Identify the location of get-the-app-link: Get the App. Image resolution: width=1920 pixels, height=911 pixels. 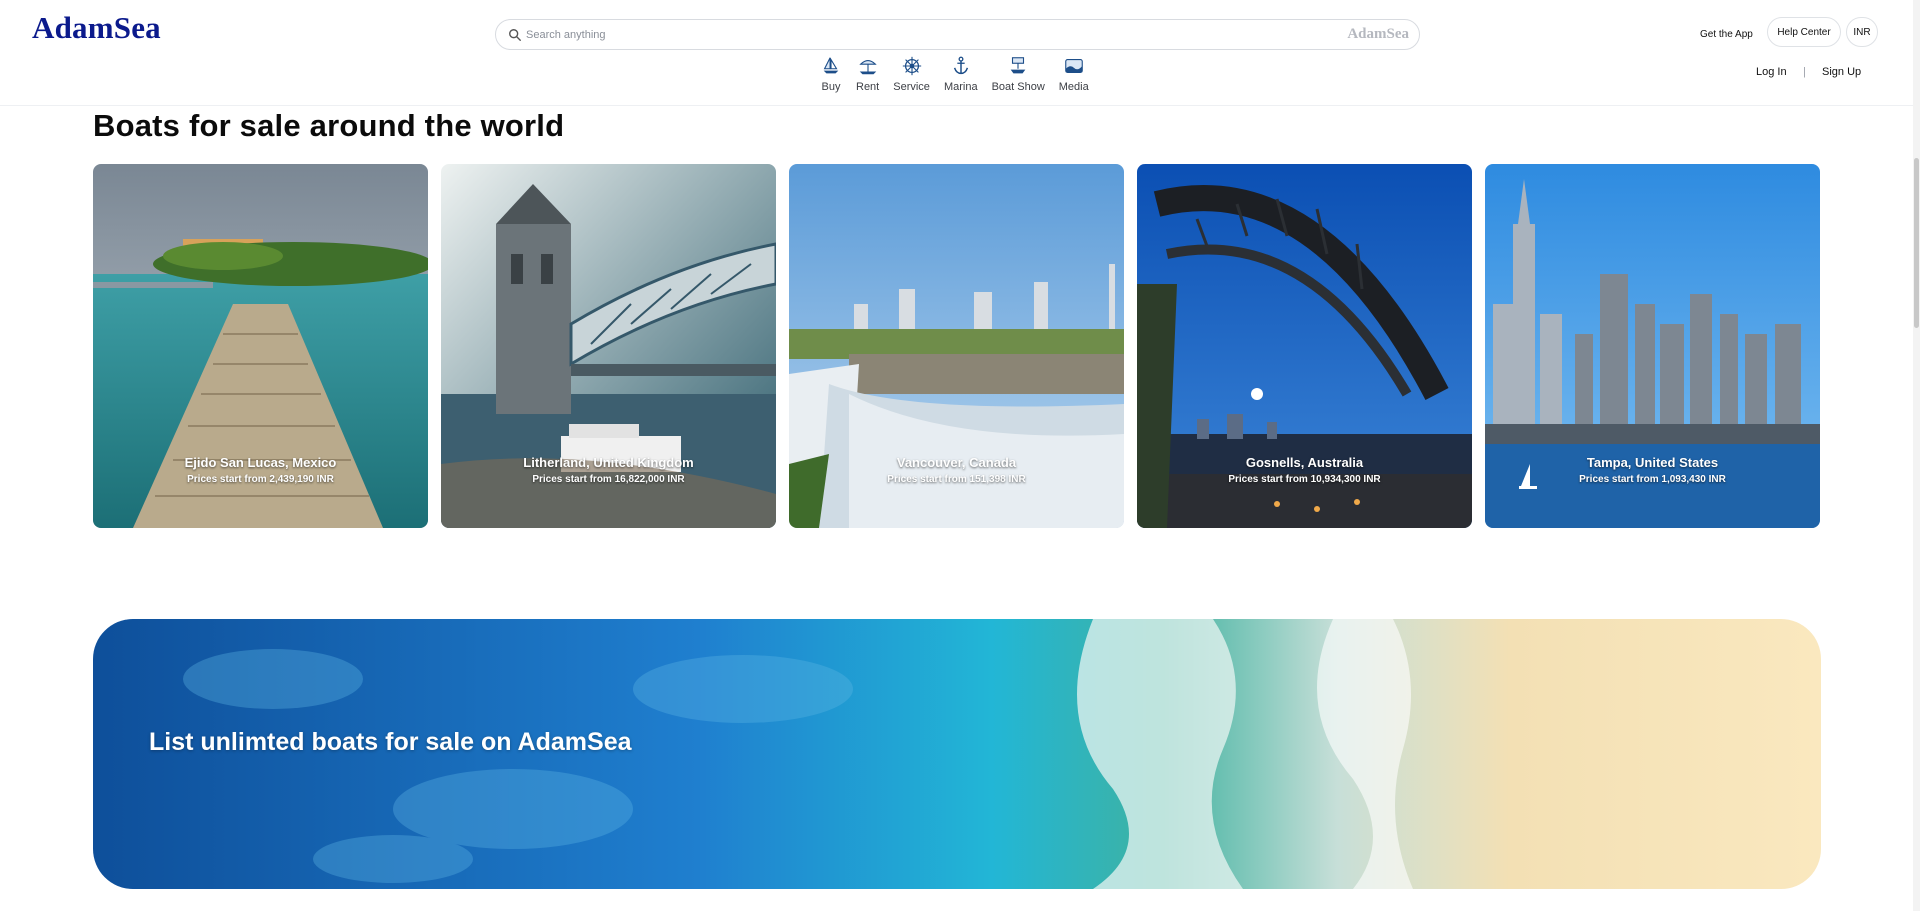
(1726, 34).